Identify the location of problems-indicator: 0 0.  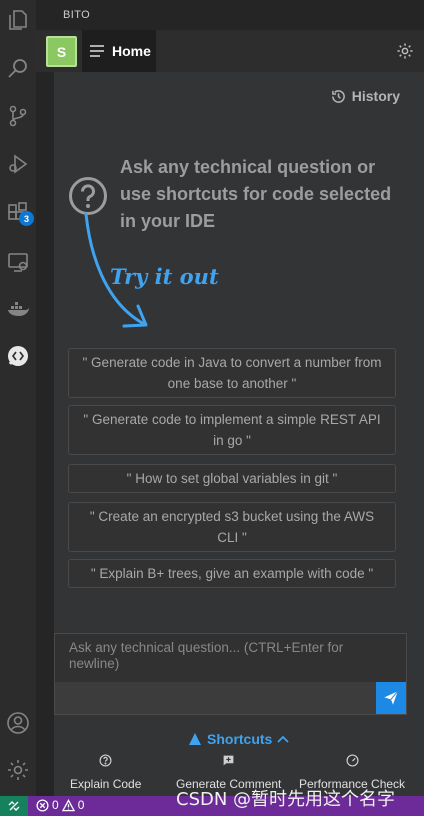
(60, 805).